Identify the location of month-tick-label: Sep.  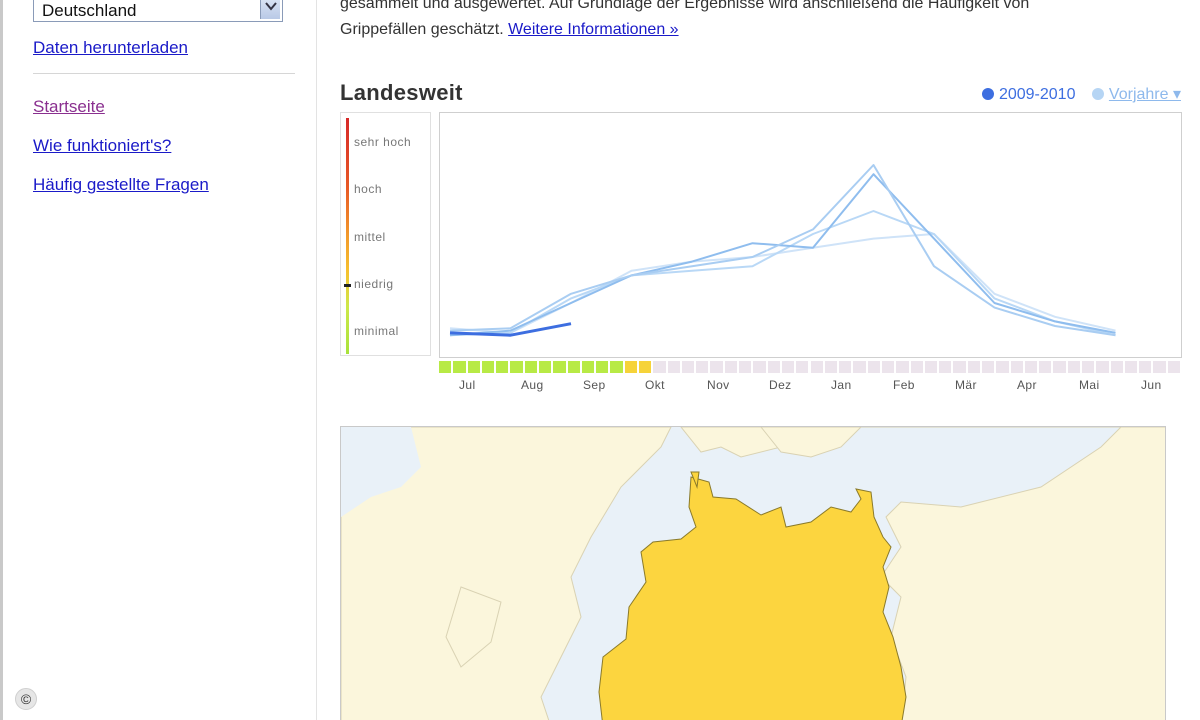
(594, 385).